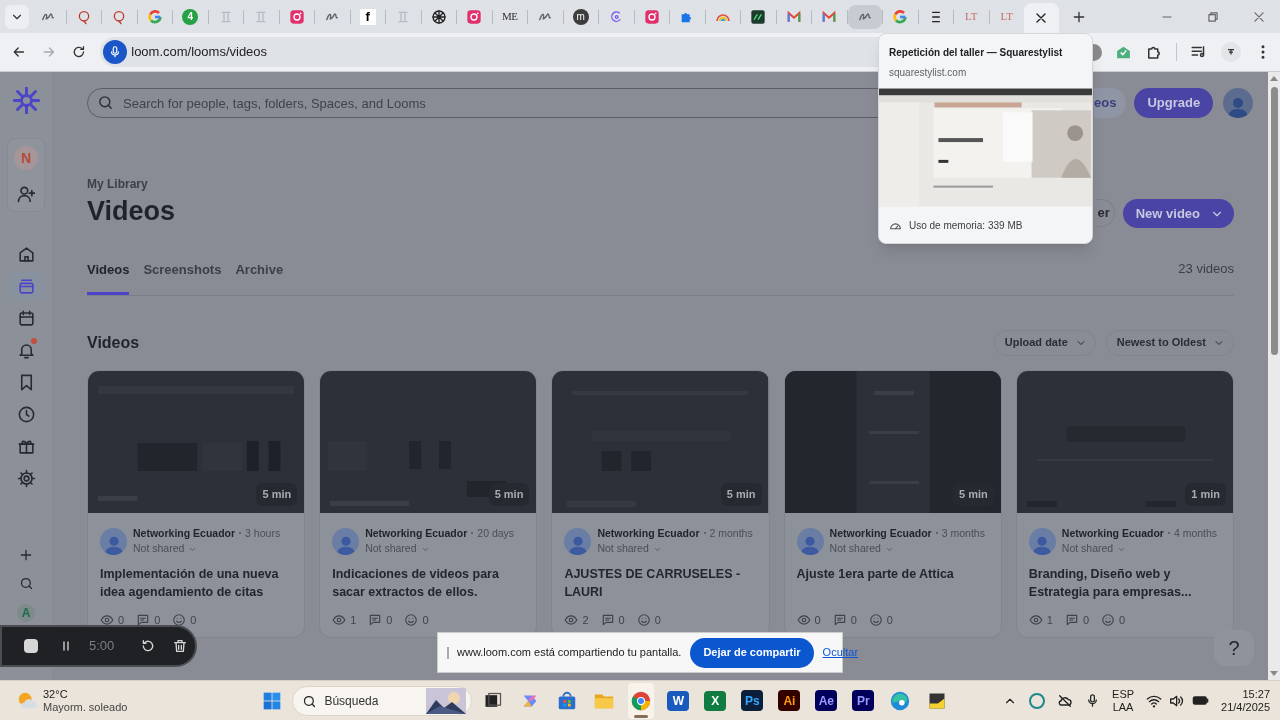 The width and height of the screenshot is (1280, 720). What do you see at coordinates (840, 652) in the screenshot?
I see `hide-link: Ocultar` at bounding box center [840, 652].